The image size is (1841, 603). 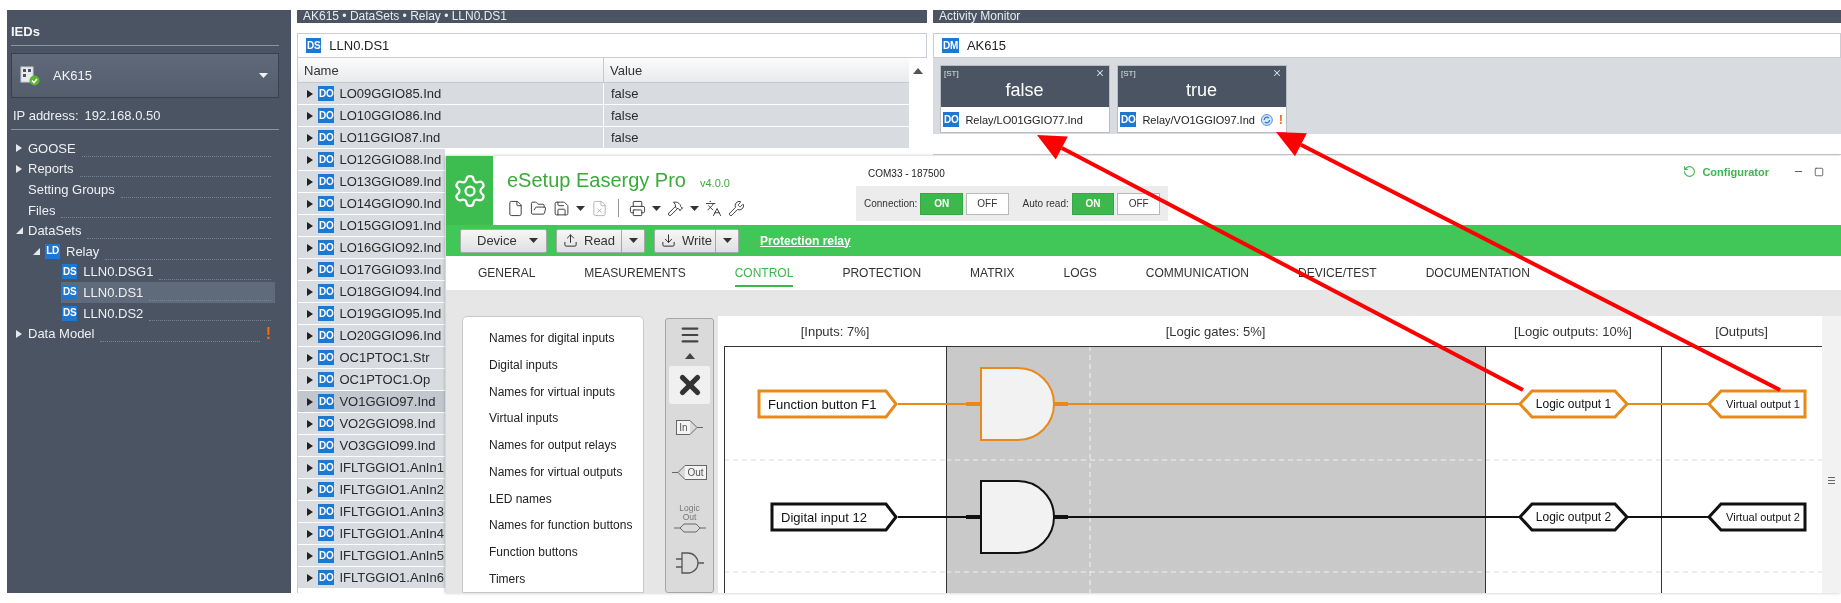 I want to click on table-row: DO VO2GGIO98.Ind, so click(x=371, y=424).